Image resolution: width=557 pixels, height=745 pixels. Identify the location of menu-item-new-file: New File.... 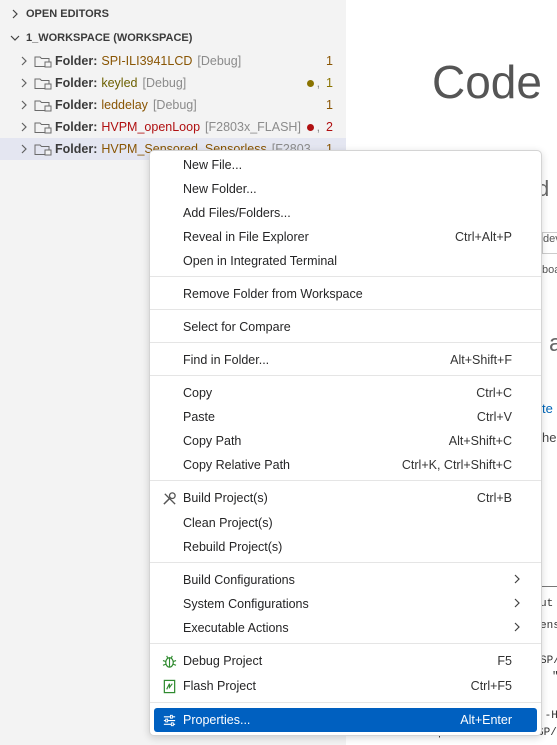
(345, 165).